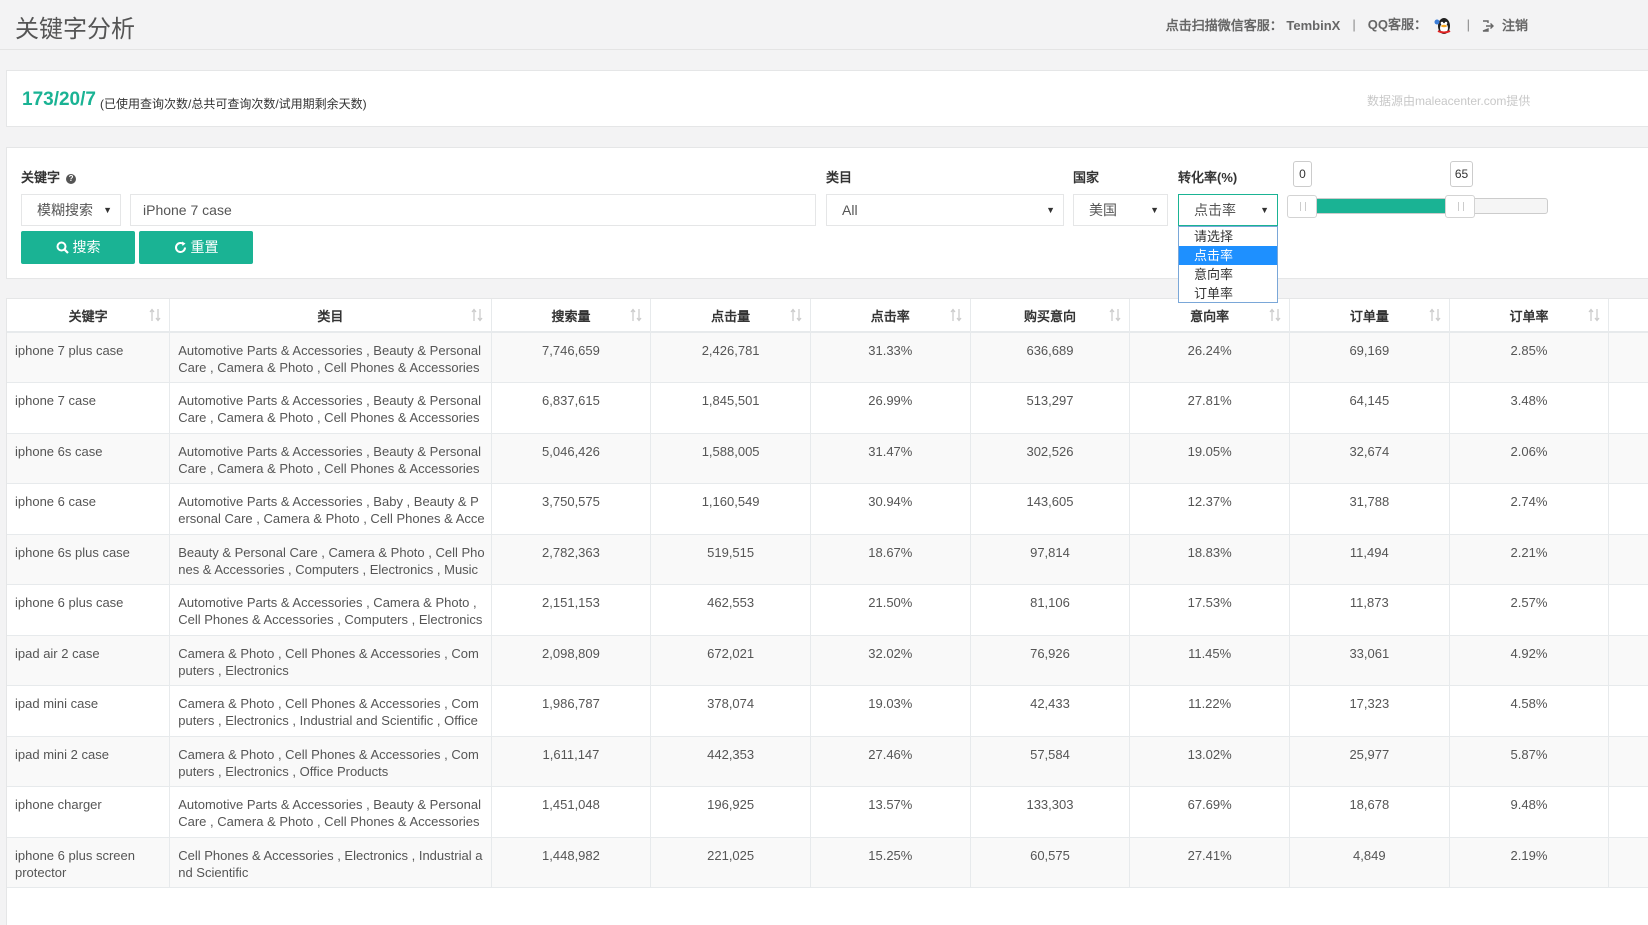 The width and height of the screenshot is (1648, 925). Describe the element at coordinates (1313, 25) in the screenshot. I see `wechat-id: TembinX` at that location.